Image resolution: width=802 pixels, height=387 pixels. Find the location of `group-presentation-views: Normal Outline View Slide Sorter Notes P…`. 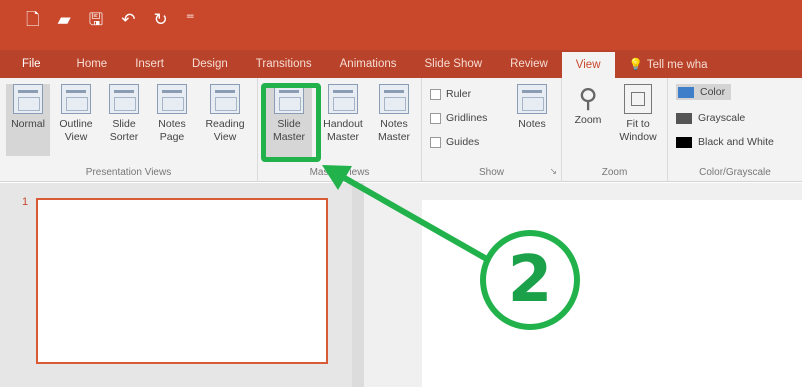

group-presentation-views: Normal Outline View Slide Sorter Notes P… is located at coordinates (129, 130).